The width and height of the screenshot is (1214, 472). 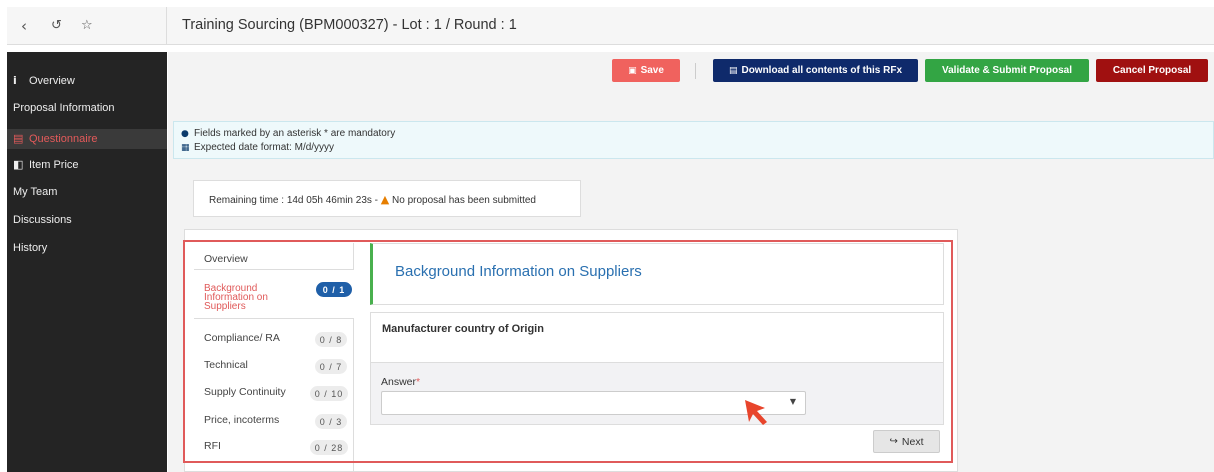 I want to click on sidebar-item-proposal-information: Proposal Information, so click(x=64, y=108).